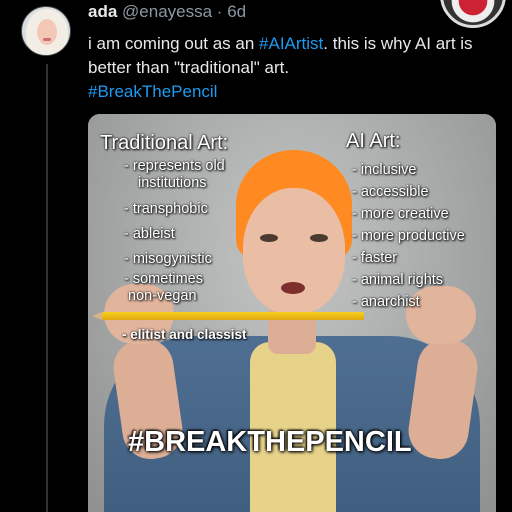  Describe the element at coordinates (97, 316) in the screenshot. I see `pencil-tip` at that location.